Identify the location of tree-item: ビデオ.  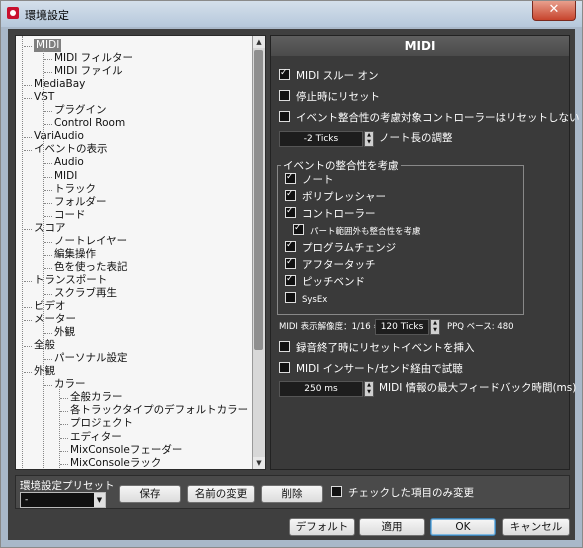
(50, 306).